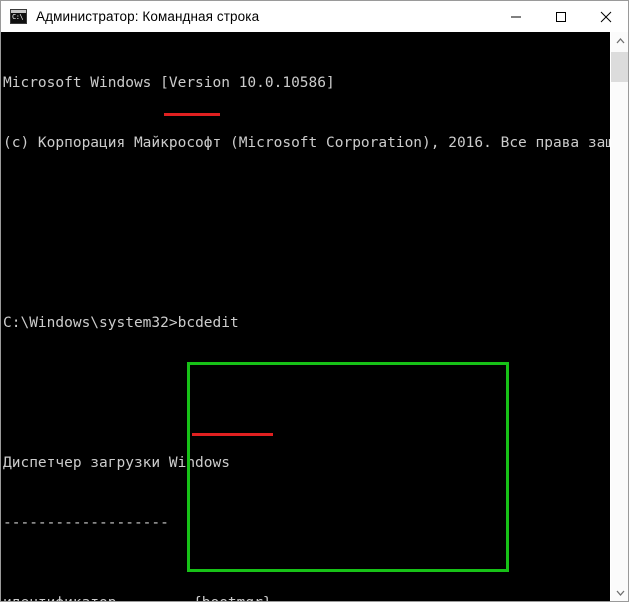 This screenshot has height=602, width=629. I want to click on typed-command: bcdedit, so click(208, 323).